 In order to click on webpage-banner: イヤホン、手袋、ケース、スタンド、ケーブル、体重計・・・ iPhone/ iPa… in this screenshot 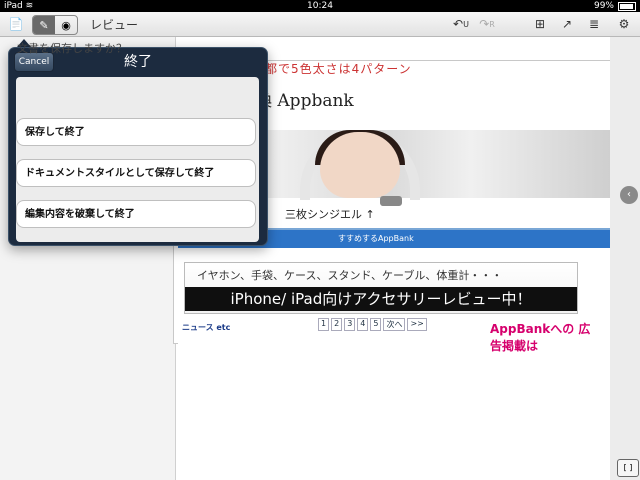, I will do `click(381, 288)`.